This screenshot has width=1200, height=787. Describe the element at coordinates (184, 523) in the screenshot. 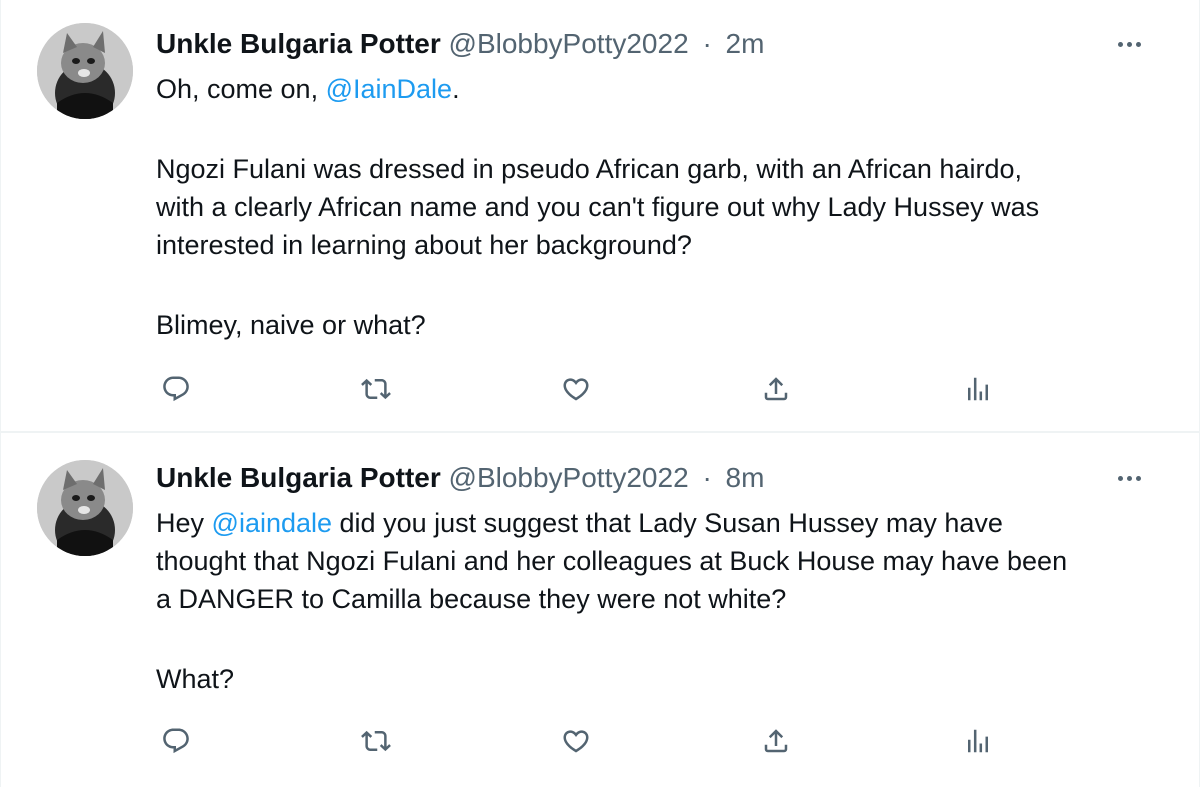

I see `text-segment: Hey` at that location.